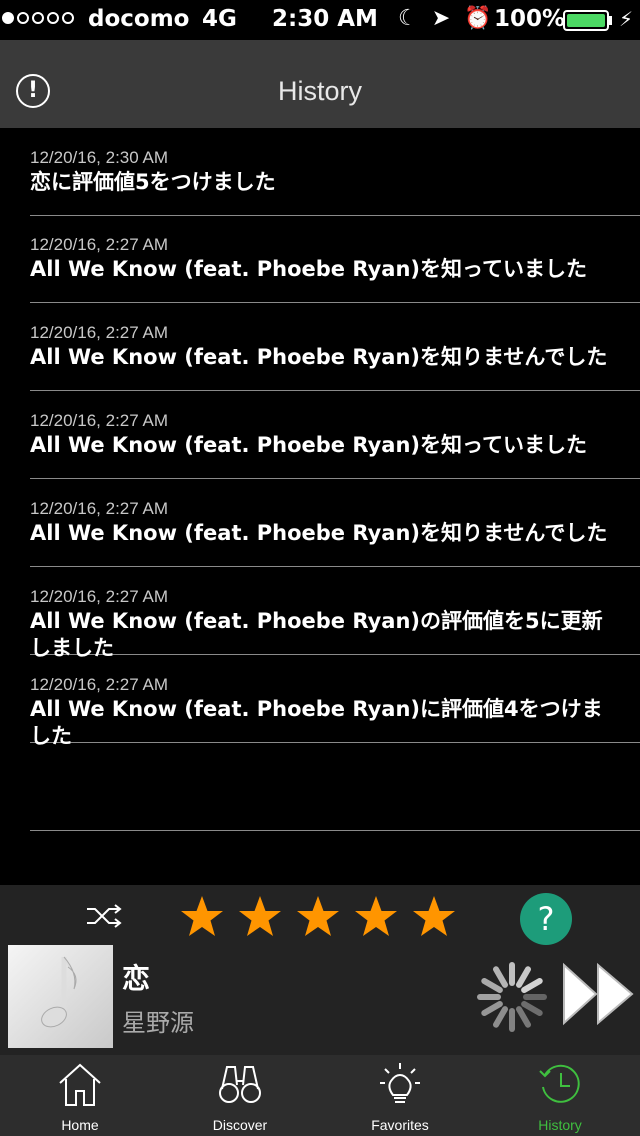 This screenshot has height=1136, width=640. I want to click on battery-icon, so click(586, 20).